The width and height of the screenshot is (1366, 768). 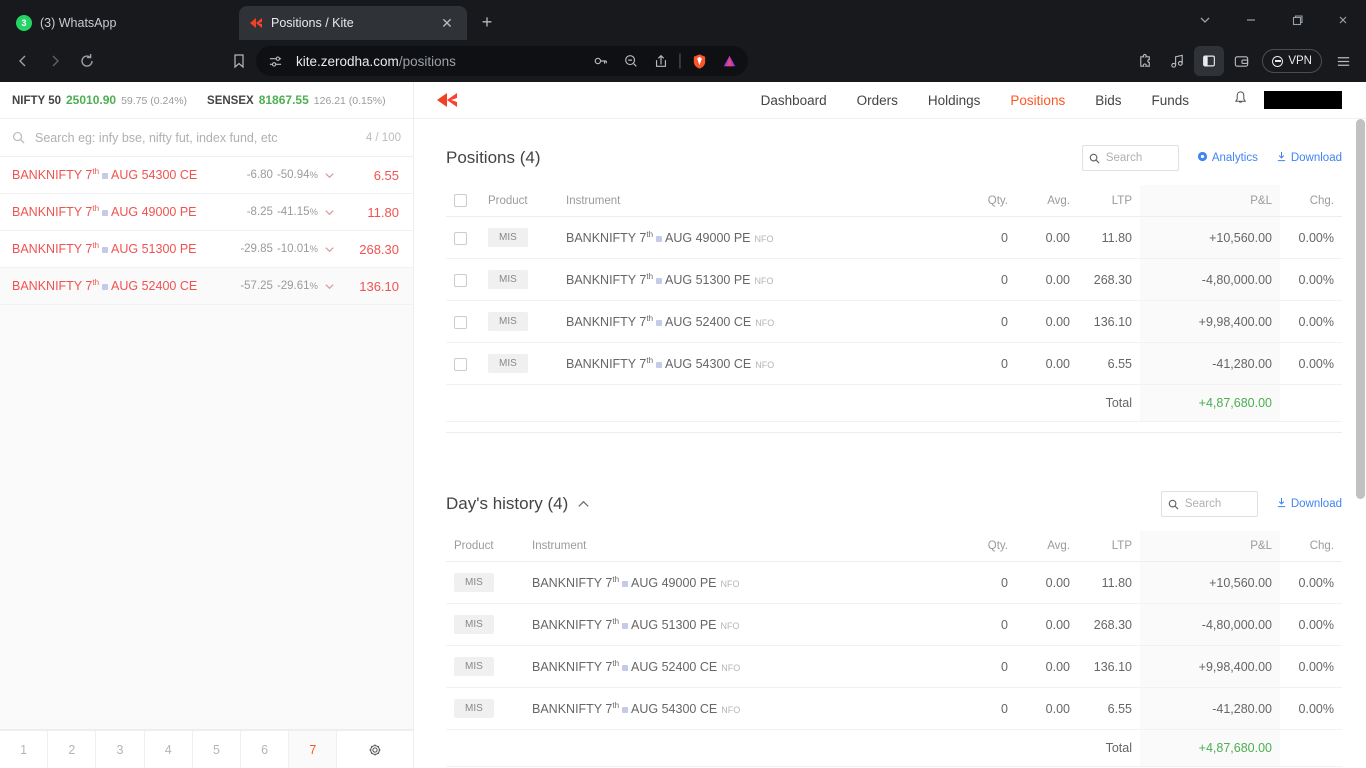 What do you see at coordinates (1177, 61) in the screenshot?
I see `music-player-icon` at bounding box center [1177, 61].